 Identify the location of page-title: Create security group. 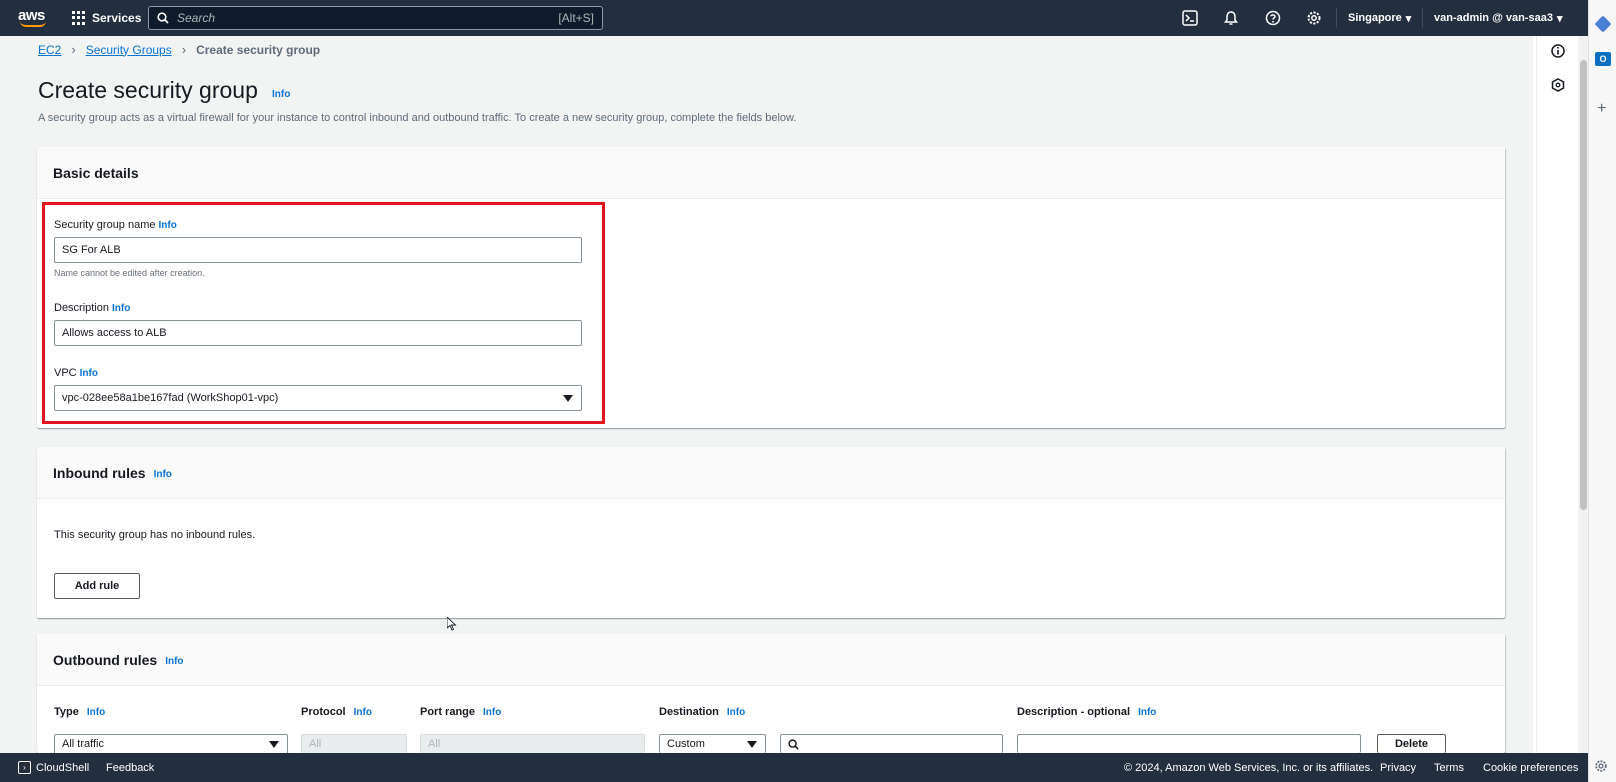
(148, 90).